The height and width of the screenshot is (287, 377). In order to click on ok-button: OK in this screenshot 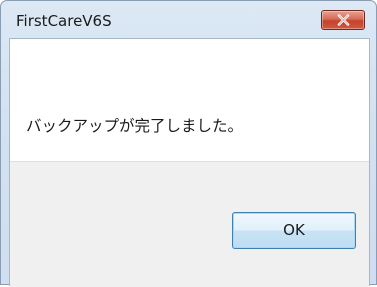, I will do `click(294, 230)`.